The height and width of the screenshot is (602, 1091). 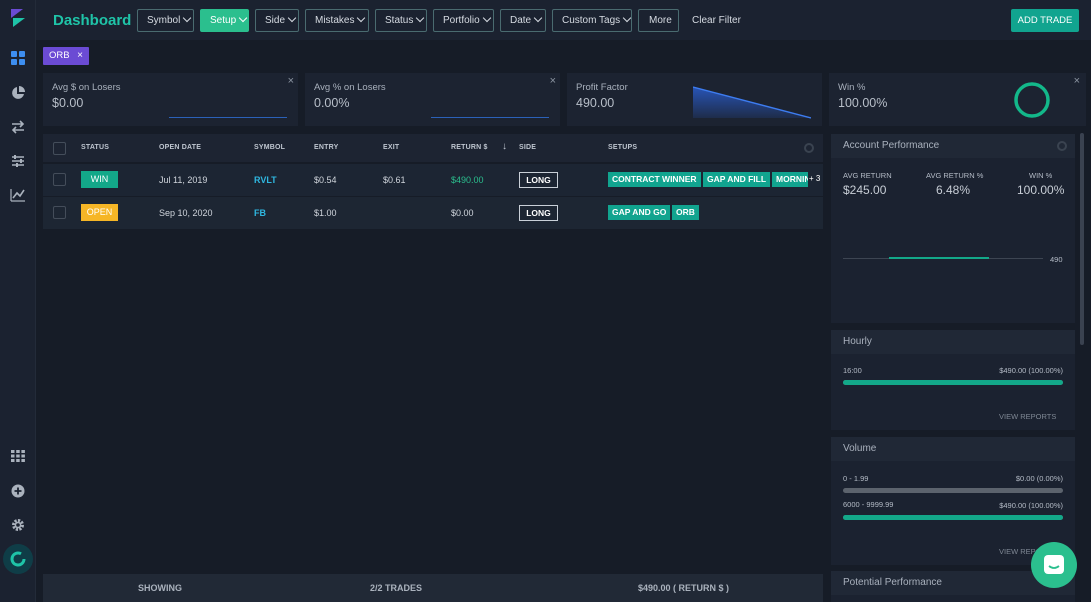 I want to click on equity-line, so click(x=939, y=258).